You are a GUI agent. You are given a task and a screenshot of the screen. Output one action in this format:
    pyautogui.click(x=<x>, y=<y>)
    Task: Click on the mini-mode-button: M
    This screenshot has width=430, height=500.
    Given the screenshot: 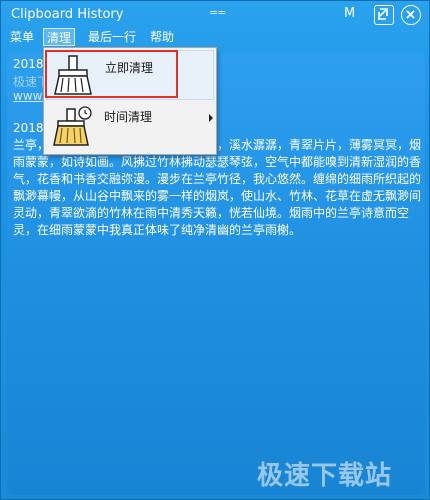 What is the action you would take?
    pyautogui.click(x=349, y=13)
    